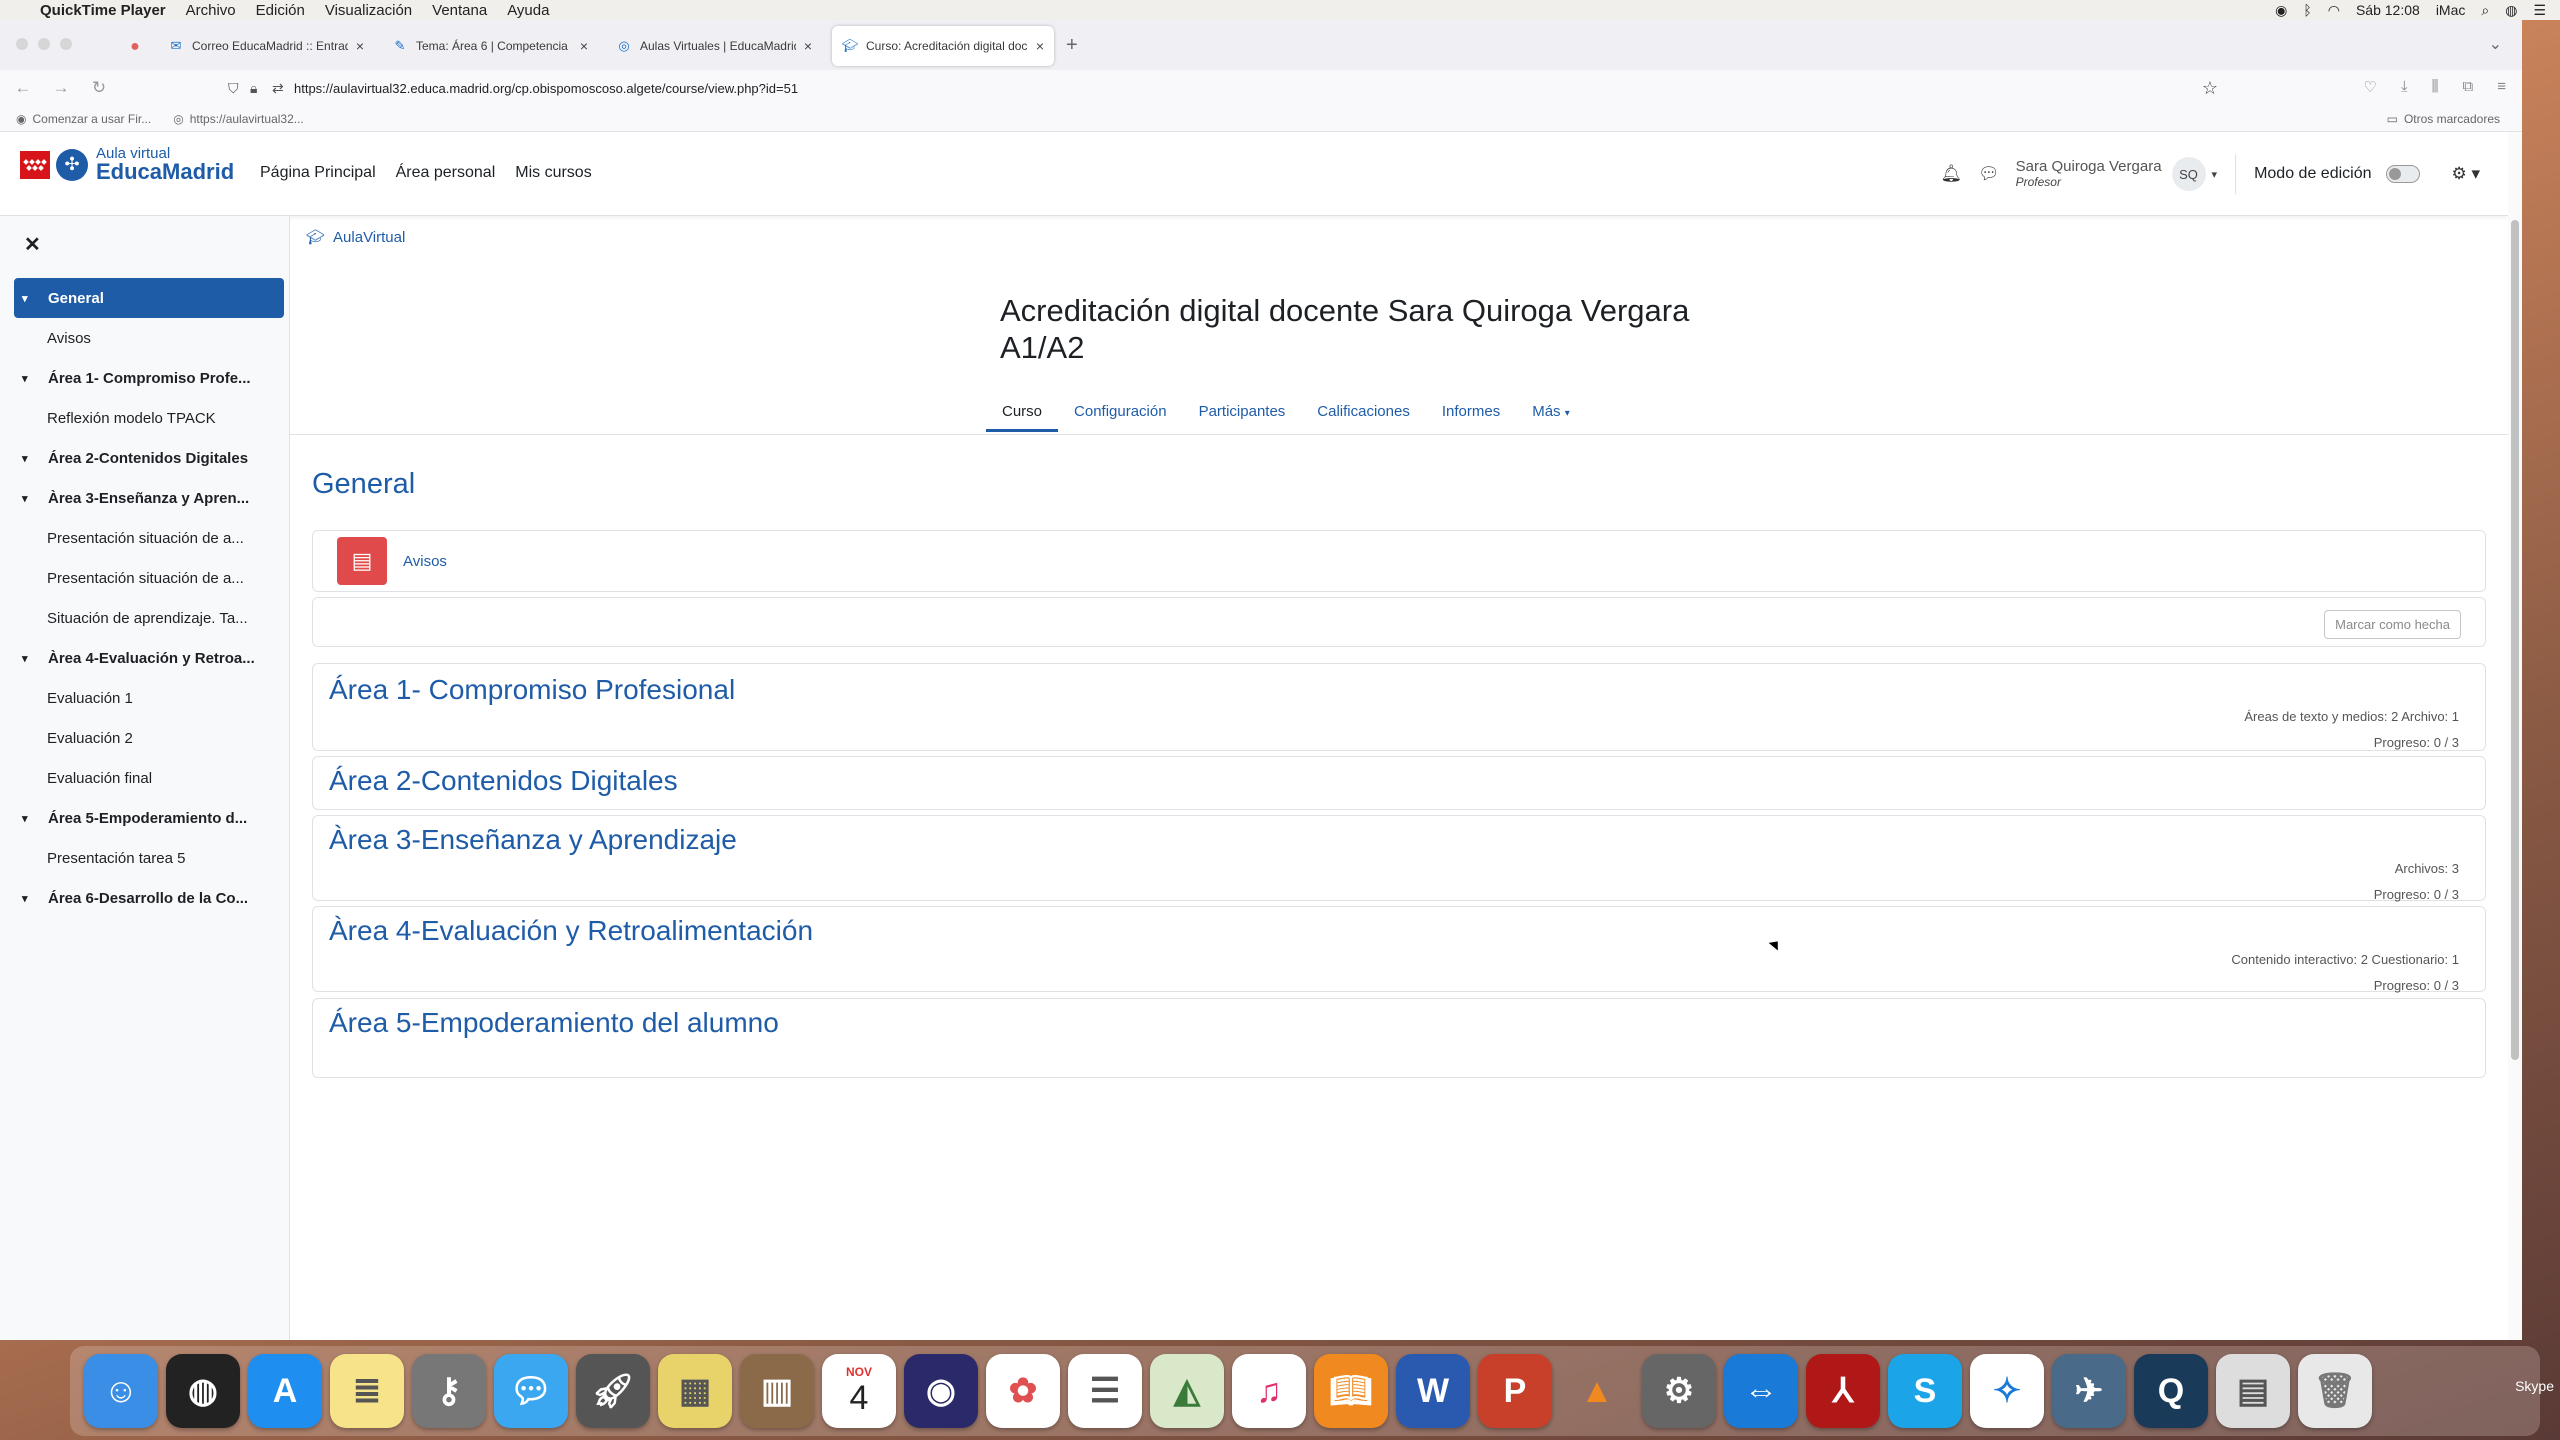  Describe the element at coordinates (1120, 412) in the screenshot. I see `tab-configuracion: Configuración` at that location.